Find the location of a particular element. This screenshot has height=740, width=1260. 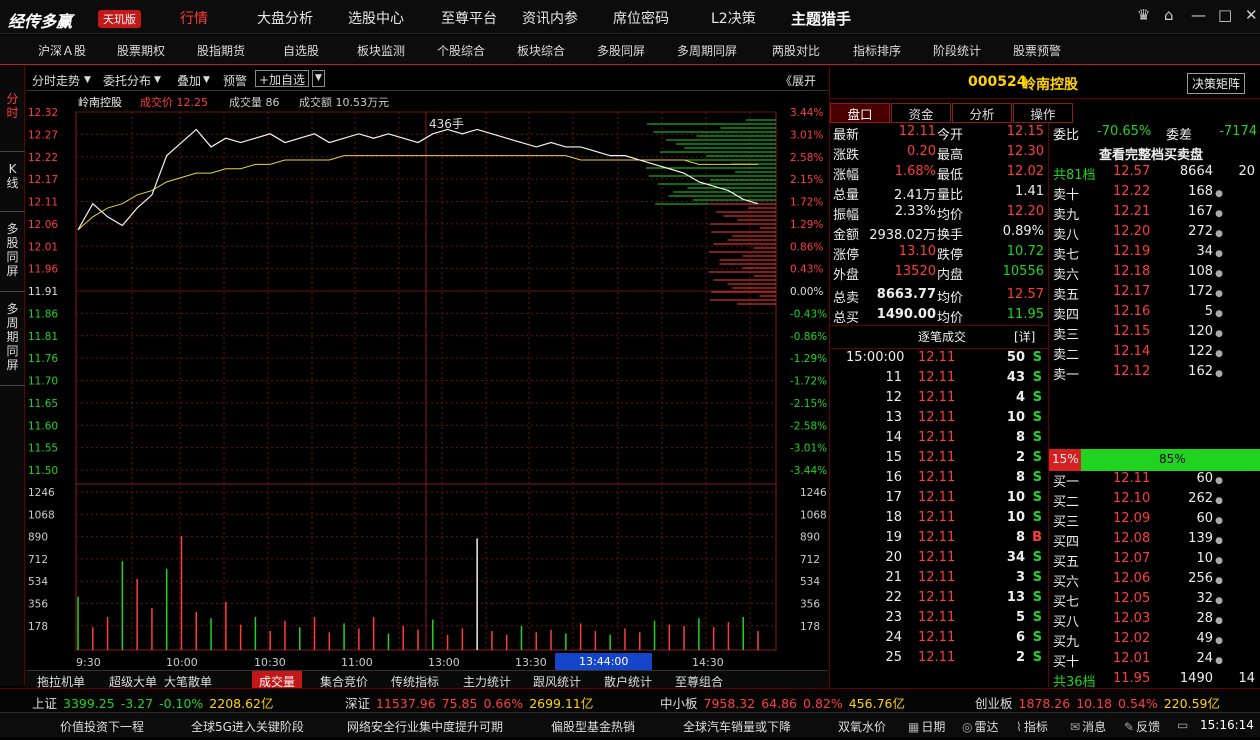

total-value: 12.57 is located at coordinates (1025, 294).